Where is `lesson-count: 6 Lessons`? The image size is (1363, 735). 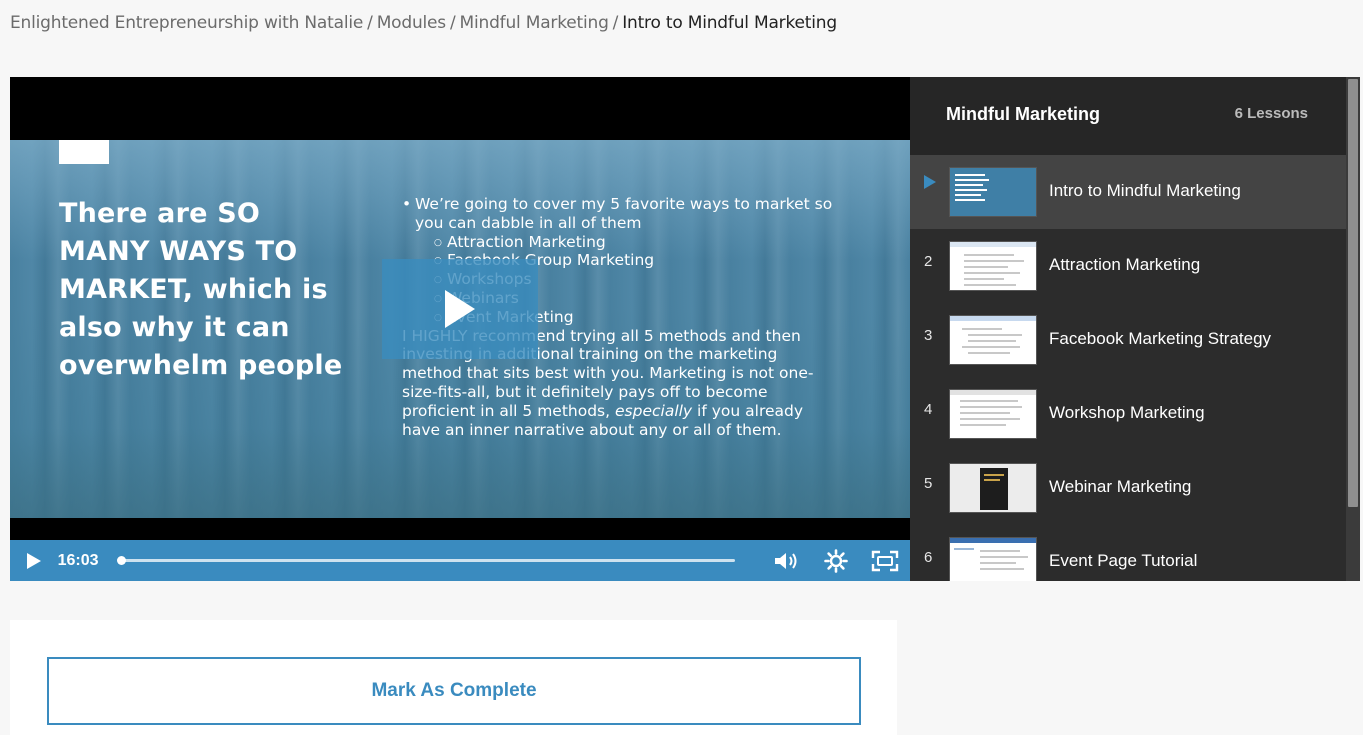
lesson-count: 6 Lessons is located at coordinates (1271, 113).